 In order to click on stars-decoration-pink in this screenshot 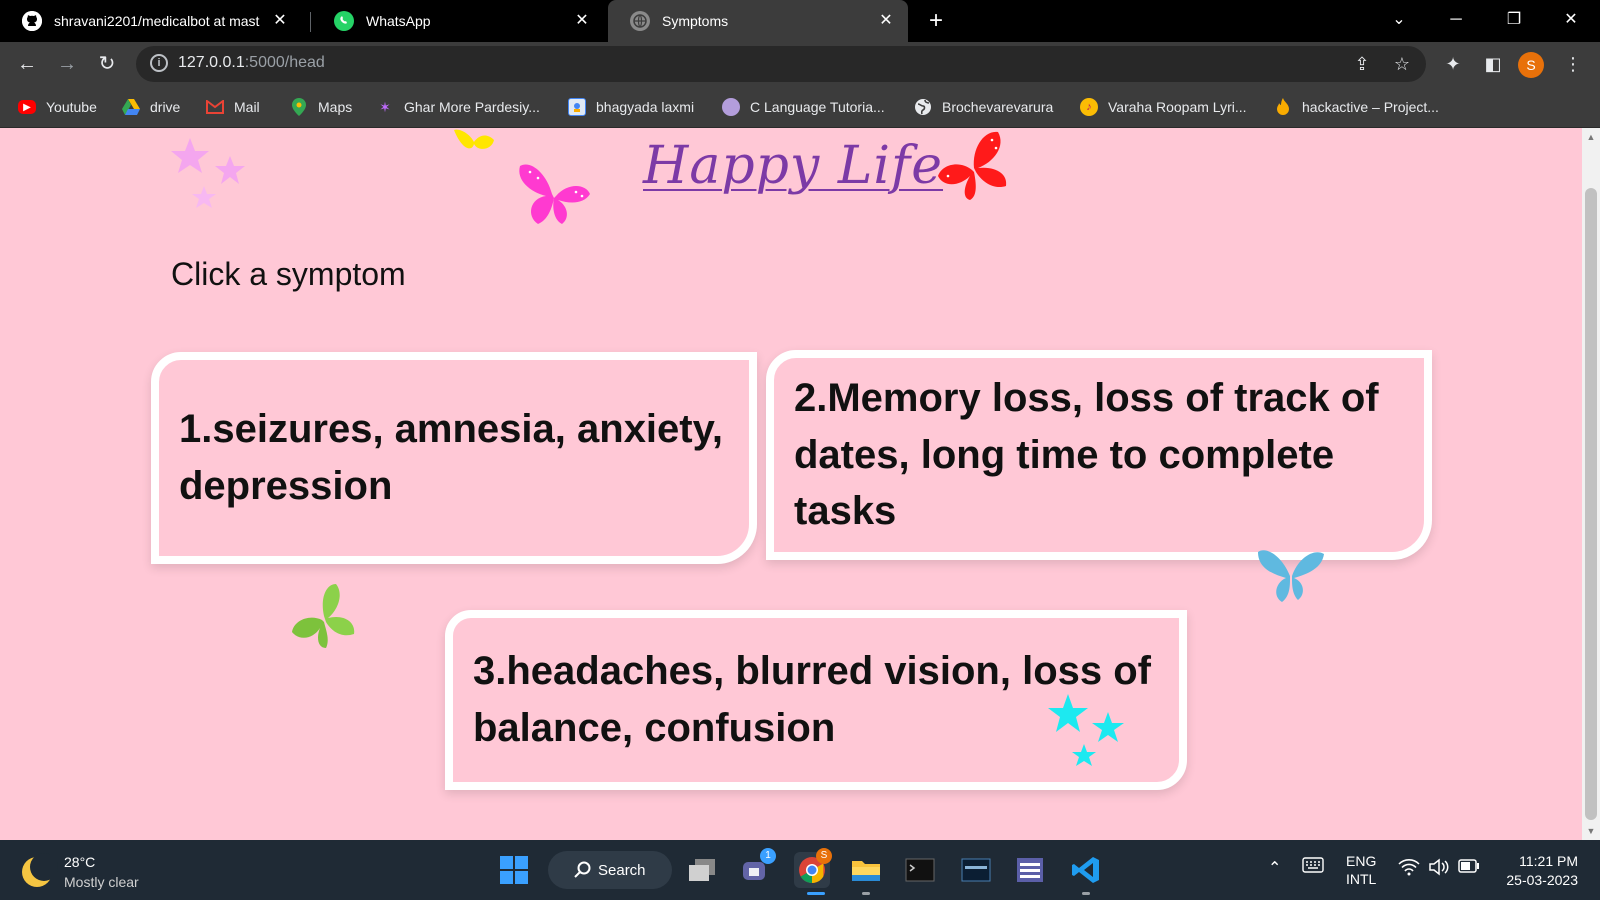, I will do `click(208, 173)`.